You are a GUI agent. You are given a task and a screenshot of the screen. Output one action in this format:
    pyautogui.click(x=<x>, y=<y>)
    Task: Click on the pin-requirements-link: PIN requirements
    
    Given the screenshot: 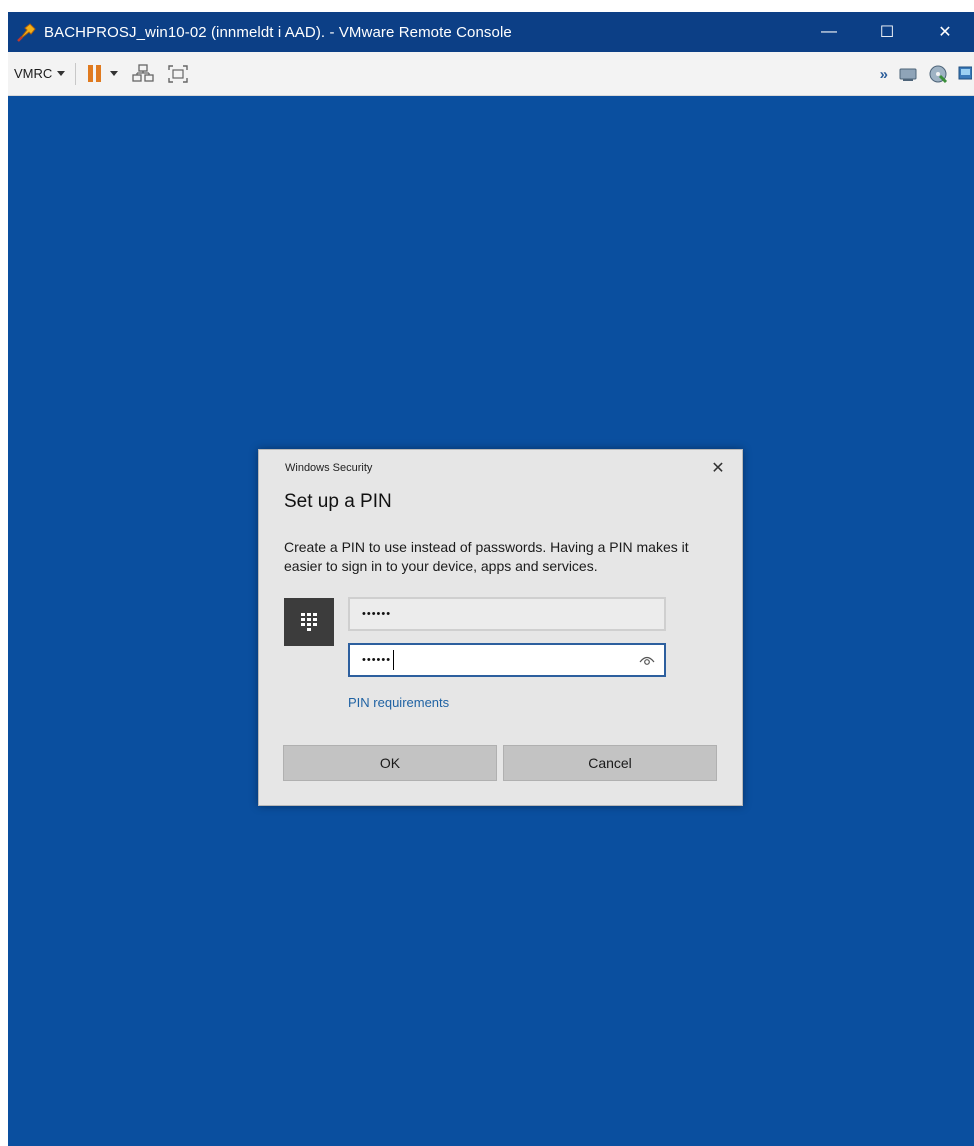 What is the action you would take?
    pyautogui.click(x=398, y=702)
    